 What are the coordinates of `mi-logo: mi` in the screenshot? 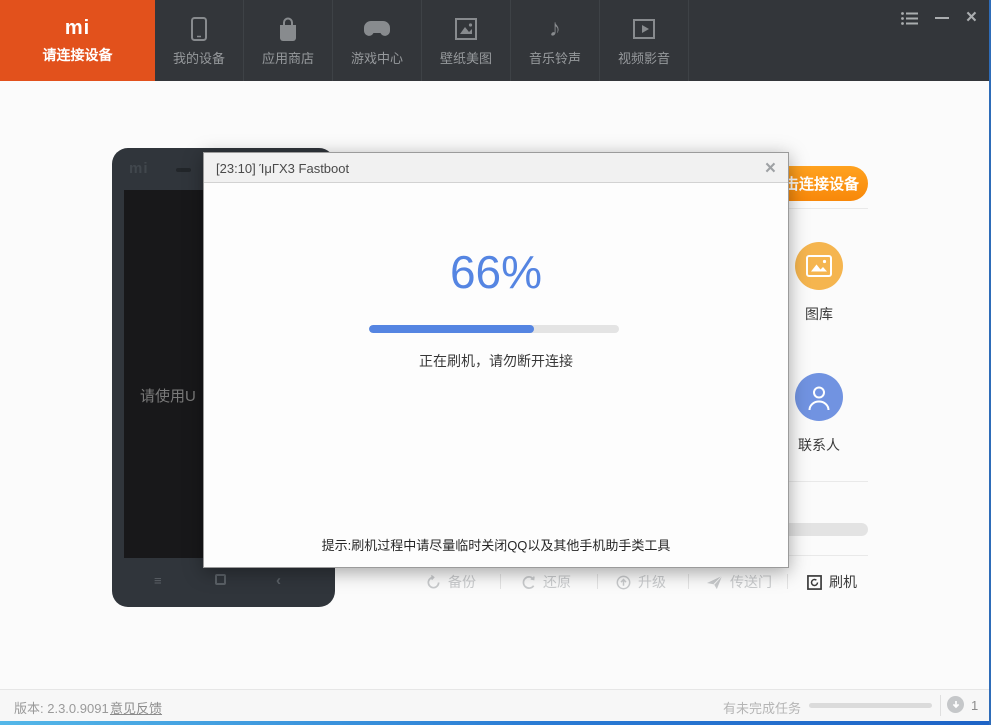 It's located at (77, 27).